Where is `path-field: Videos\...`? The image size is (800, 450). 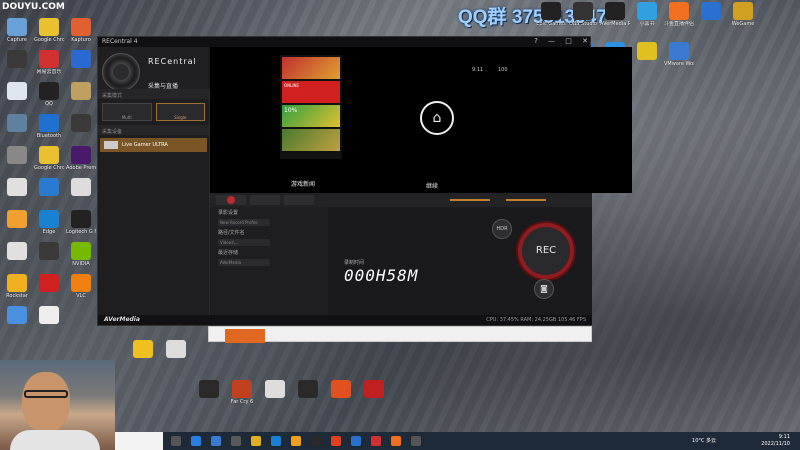 path-field: Videos\... is located at coordinates (244, 242).